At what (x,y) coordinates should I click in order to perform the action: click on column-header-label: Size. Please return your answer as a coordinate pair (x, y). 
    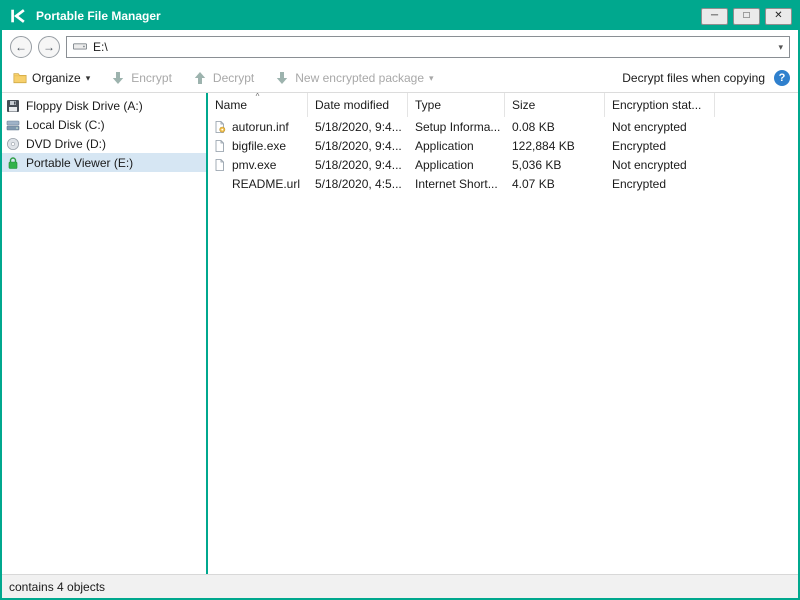
    Looking at the image, I should click on (524, 105).